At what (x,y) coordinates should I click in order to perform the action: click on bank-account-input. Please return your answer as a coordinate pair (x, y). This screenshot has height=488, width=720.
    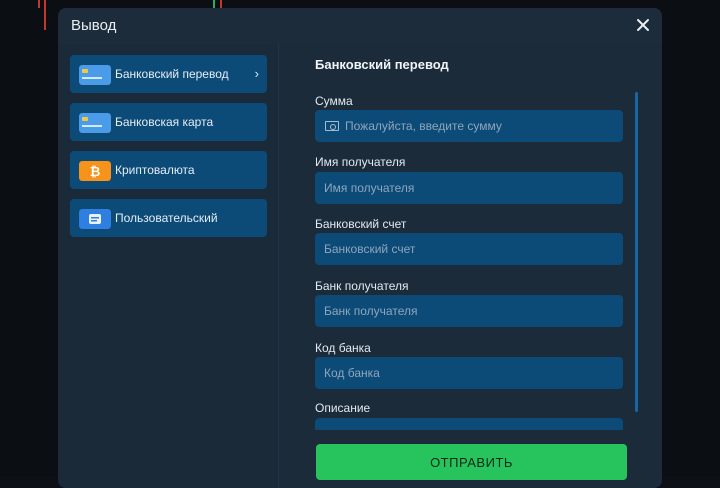
    Looking at the image, I should click on (469, 249).